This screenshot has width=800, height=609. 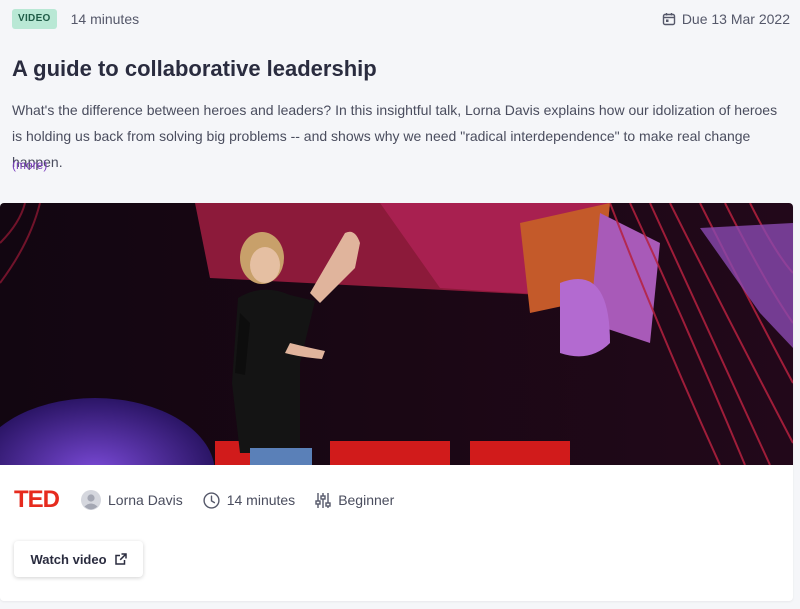 I want to click on level-info: Beginner, so click(x=354, y=500).